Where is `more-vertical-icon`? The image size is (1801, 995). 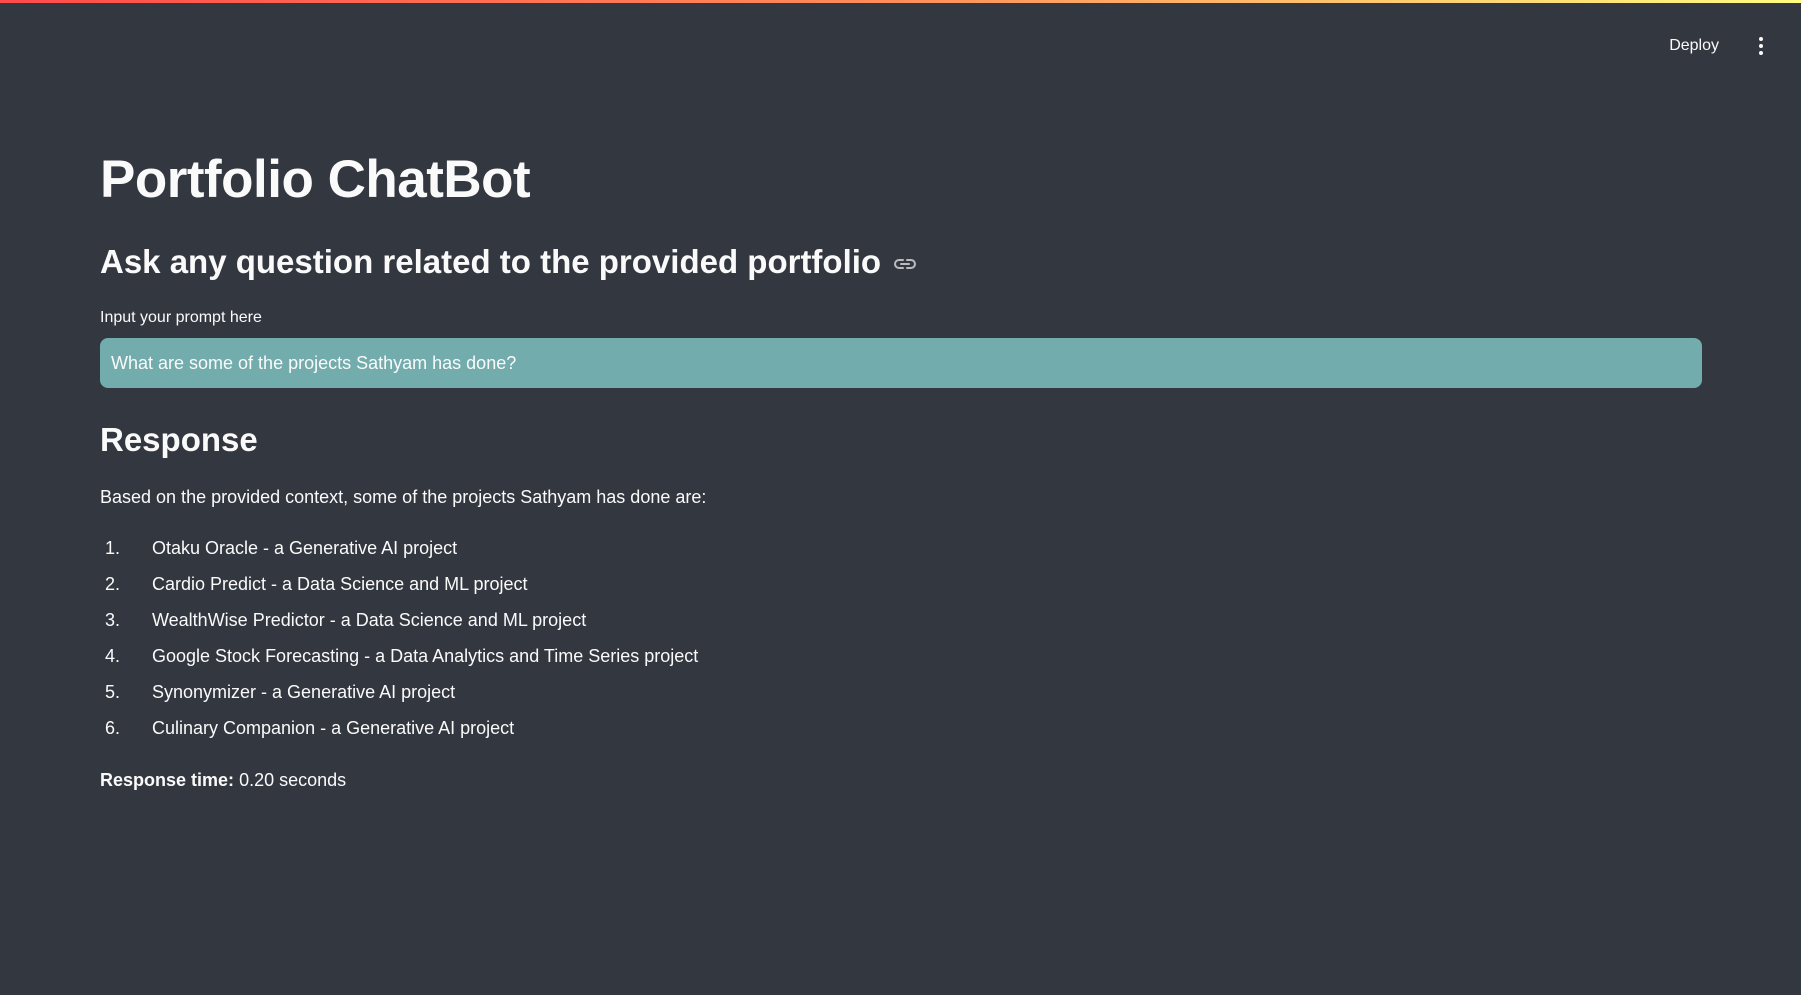 more-vertical-icon is located at coordinates (1761, 46).